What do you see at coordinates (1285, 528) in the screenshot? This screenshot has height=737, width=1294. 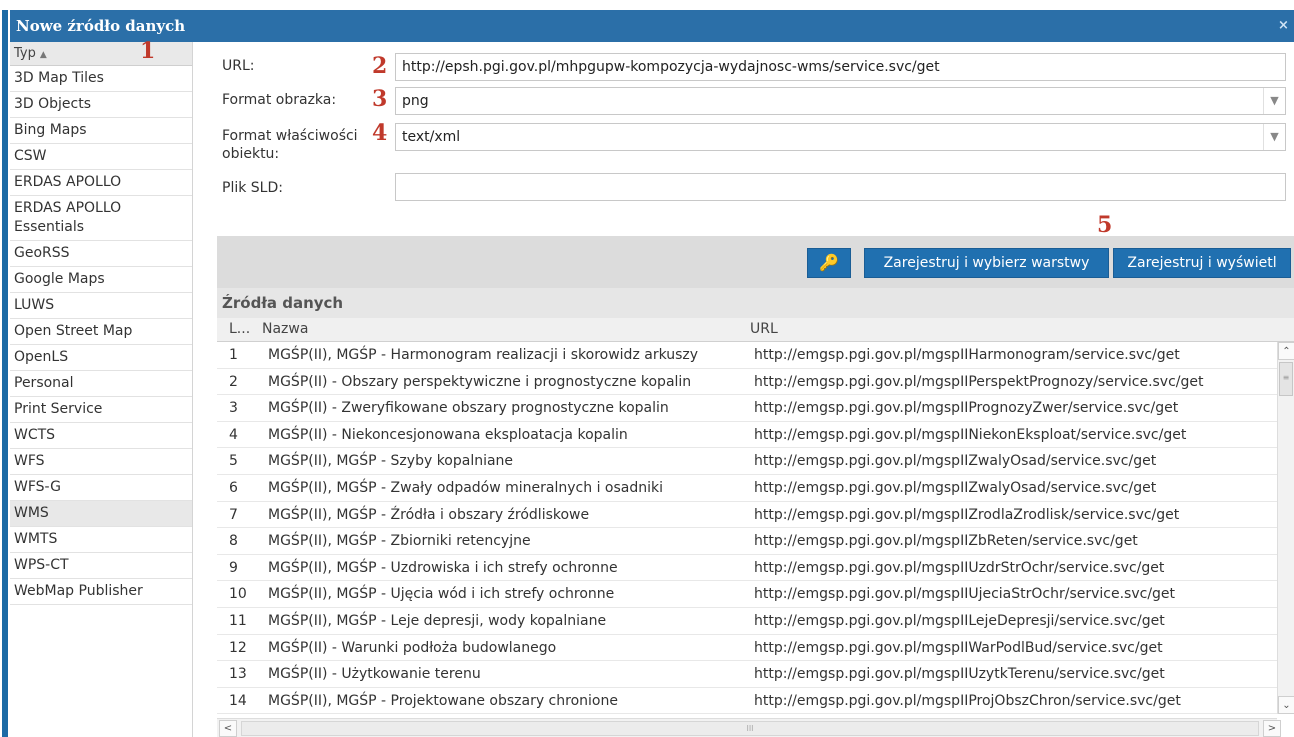 I see `vertical-scrollbar: ⌃ ≡ ⌄` at bounding box center [1285, 528].